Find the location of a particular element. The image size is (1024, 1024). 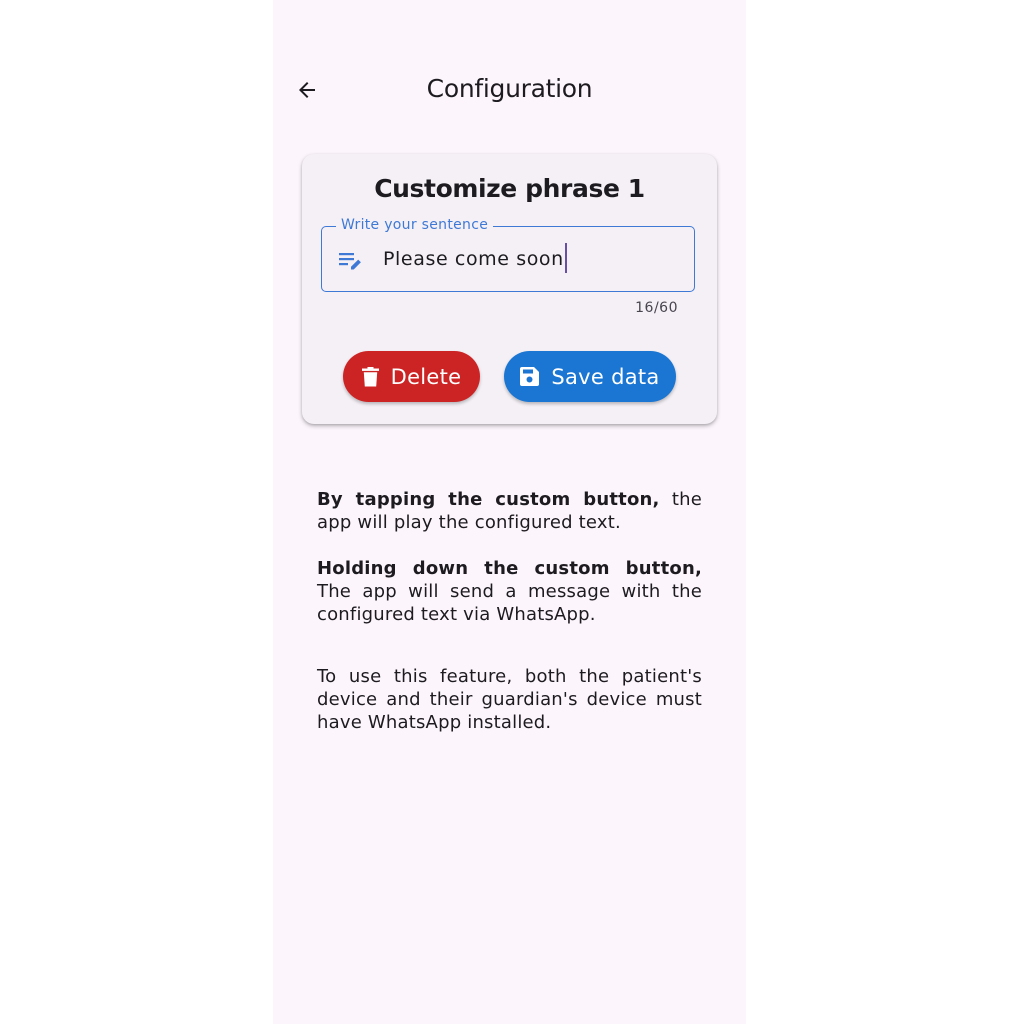

sentence-input-value: Please come soon is located at coordinates (473, 259).